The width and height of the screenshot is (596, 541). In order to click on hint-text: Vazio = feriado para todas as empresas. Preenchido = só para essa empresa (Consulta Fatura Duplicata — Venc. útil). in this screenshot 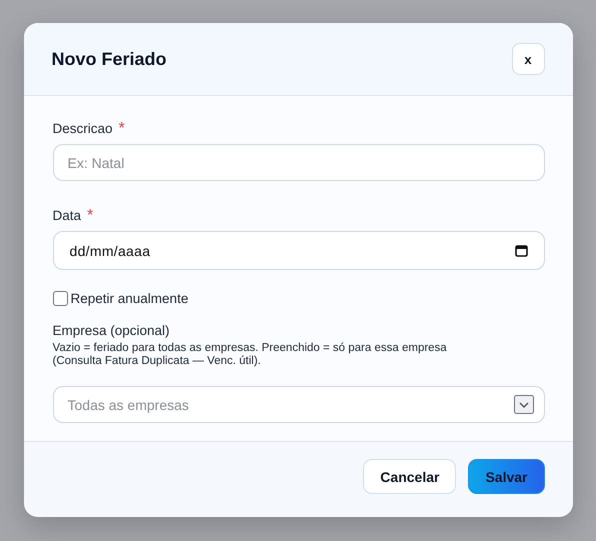, I will do `click(250, 355)`.